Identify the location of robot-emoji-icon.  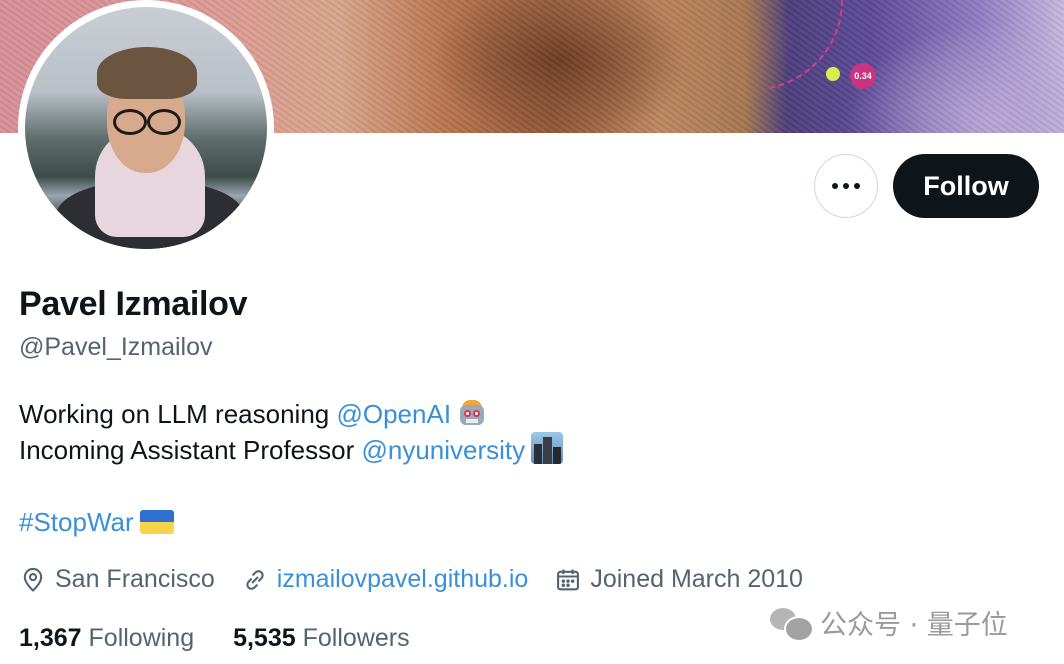
(472, 413).